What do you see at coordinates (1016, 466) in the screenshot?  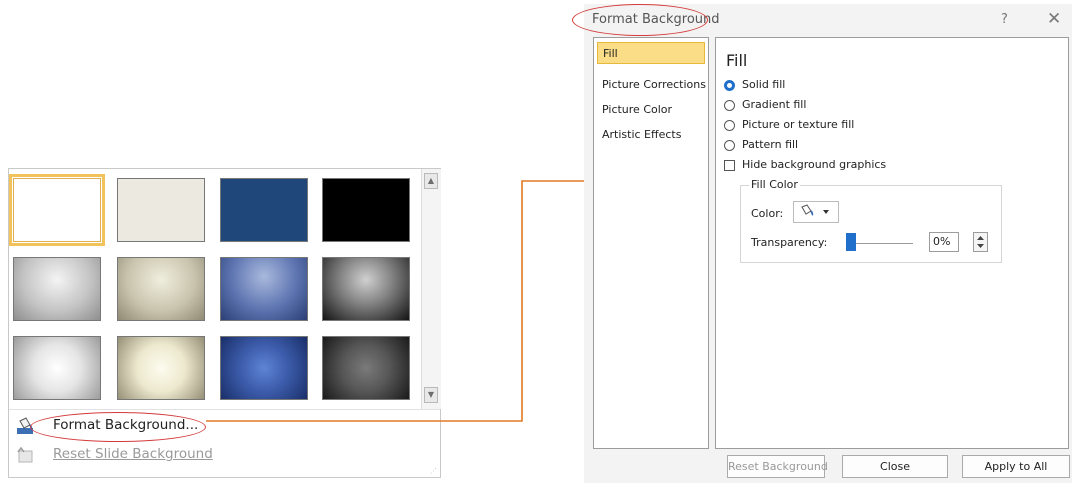 I see `apply-to-all-button: Apply to All` at bounding box center [1016, 466].